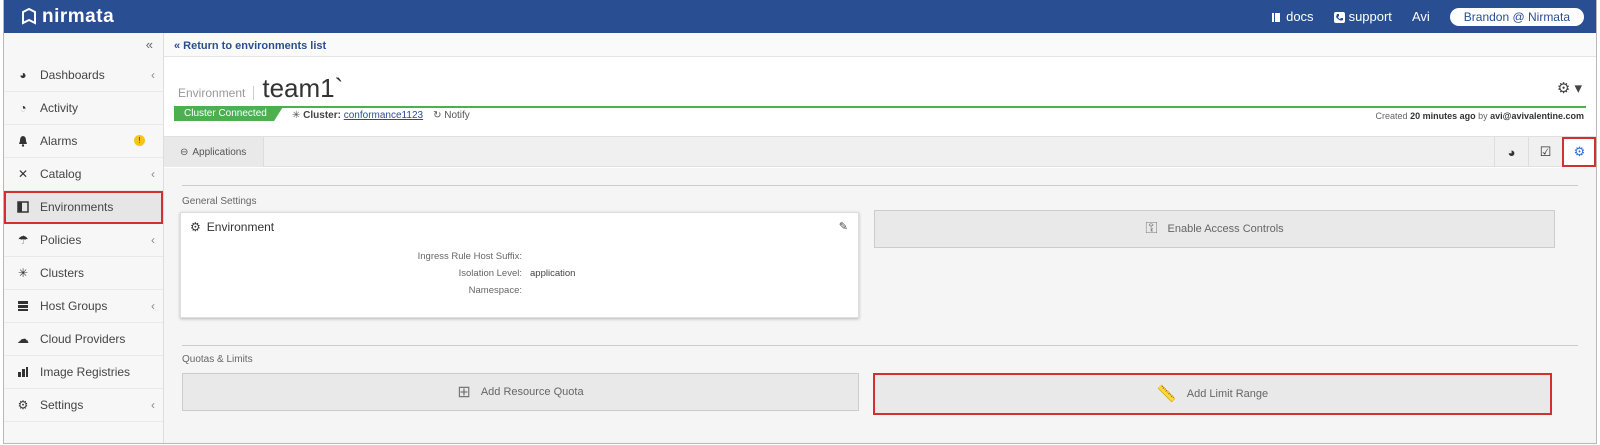 Image resolution: width=1600 pixels, height=445 pixels. I want to click on sidebar-item-policies: ☂ Policies ‹, so click(83, 240).